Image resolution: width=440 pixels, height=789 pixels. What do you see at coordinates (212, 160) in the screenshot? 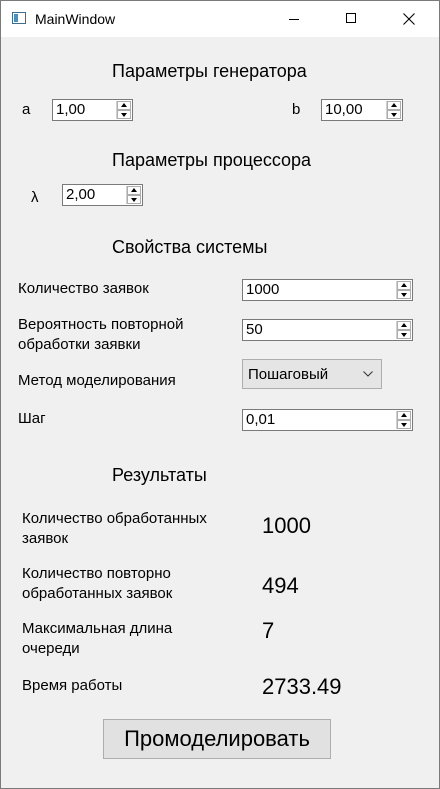
I see `processor-heading: Параметры процессора` at bounding box center [212, 160].